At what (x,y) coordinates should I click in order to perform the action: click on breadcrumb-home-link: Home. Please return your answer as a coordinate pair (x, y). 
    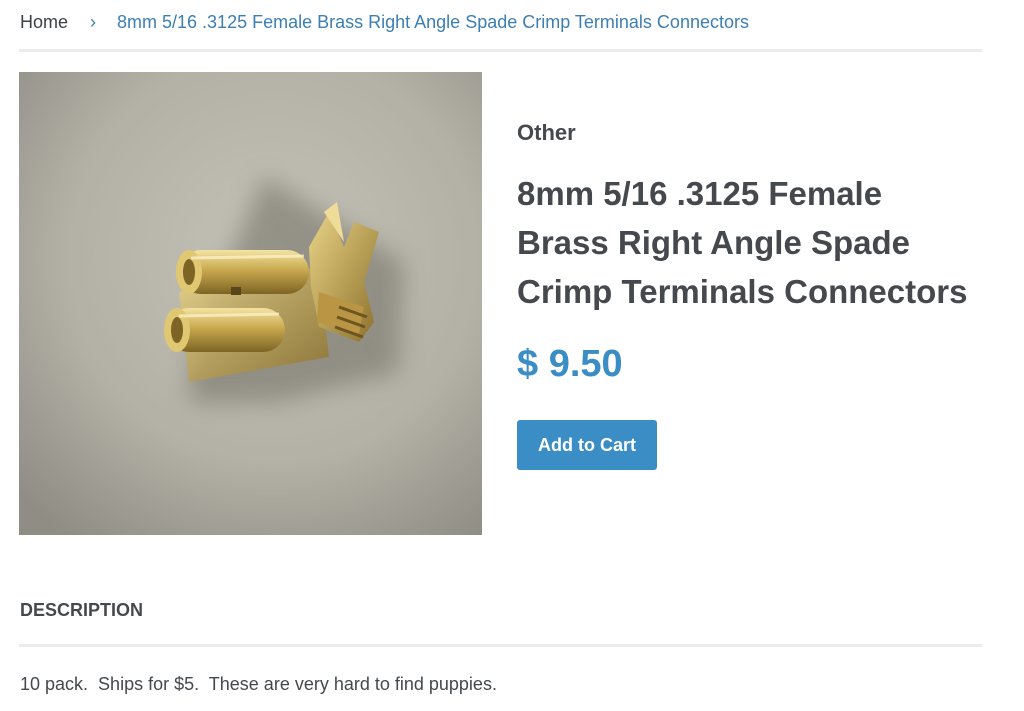
    Looking at the image, I should click on (44, 22).